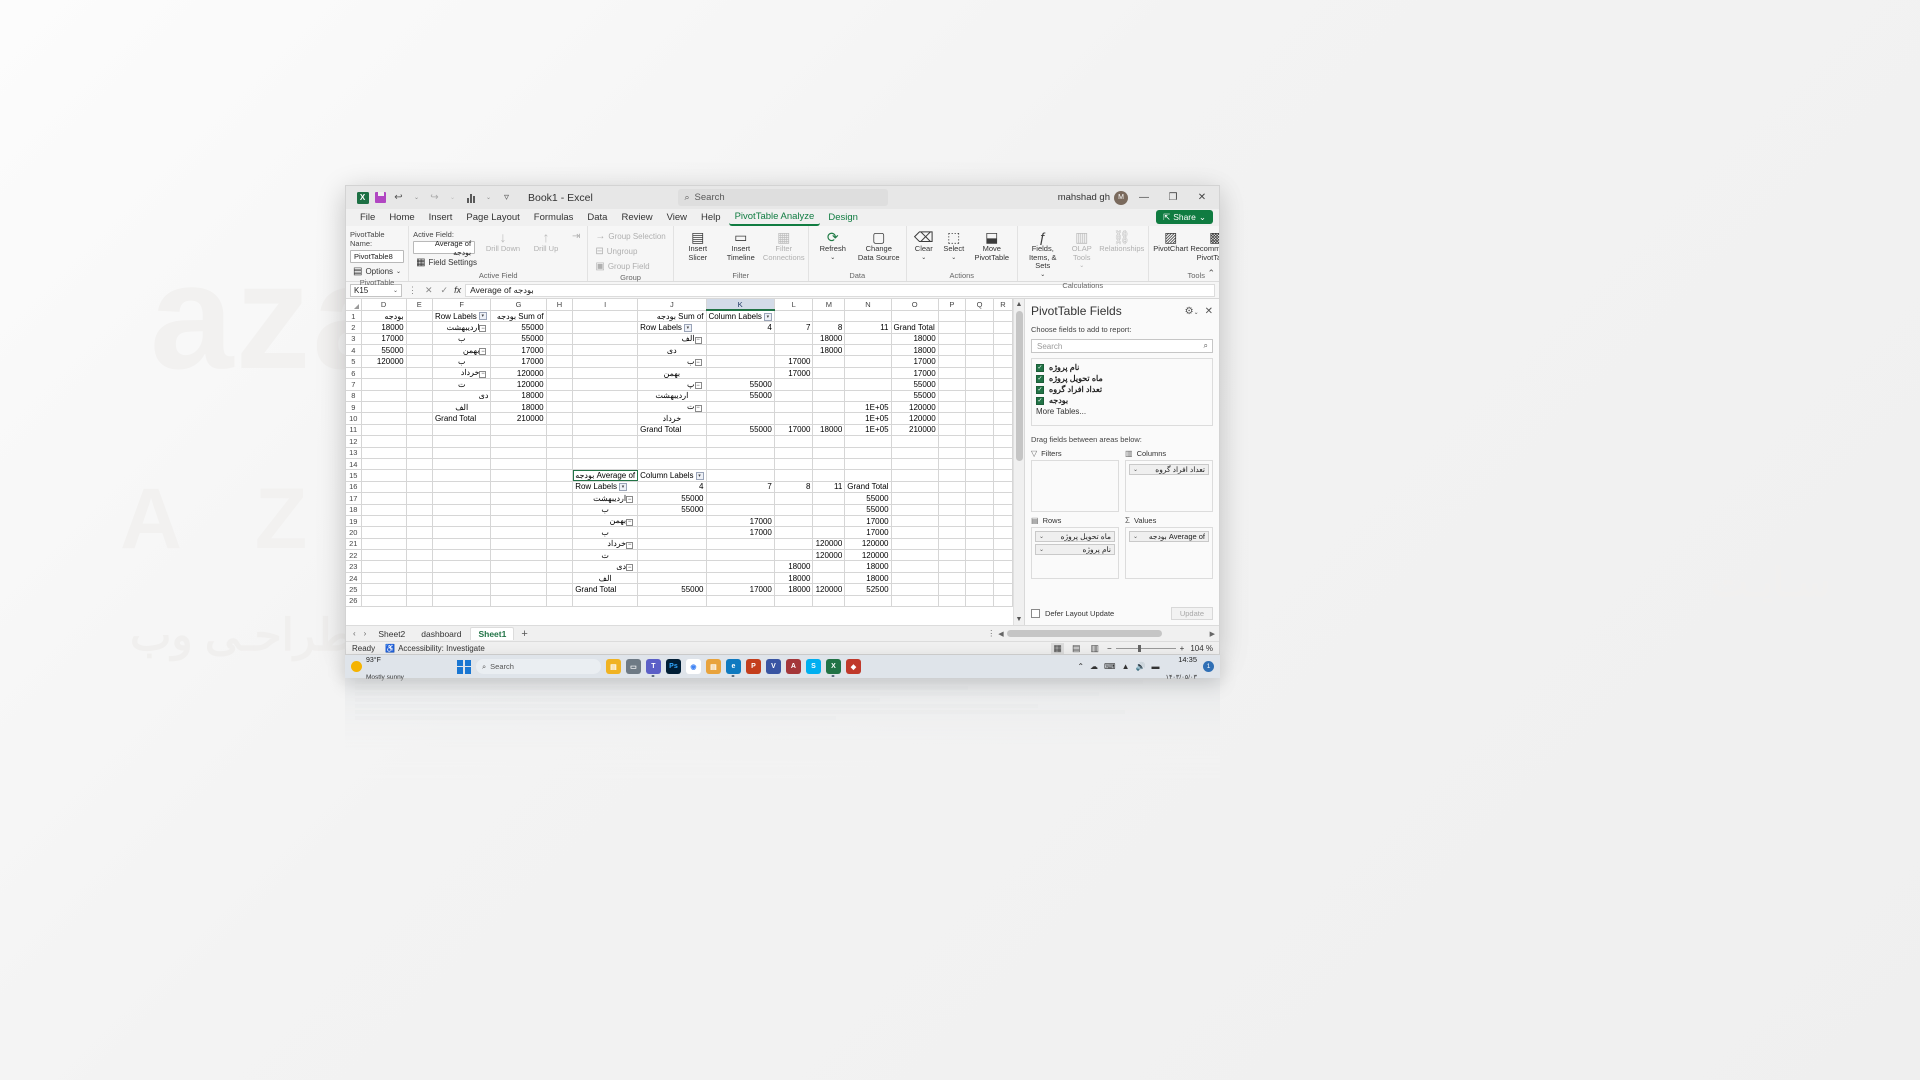 The width and height of the screenshot is (1920, 1080). I want to click on cell-F26, so click(462, 601).